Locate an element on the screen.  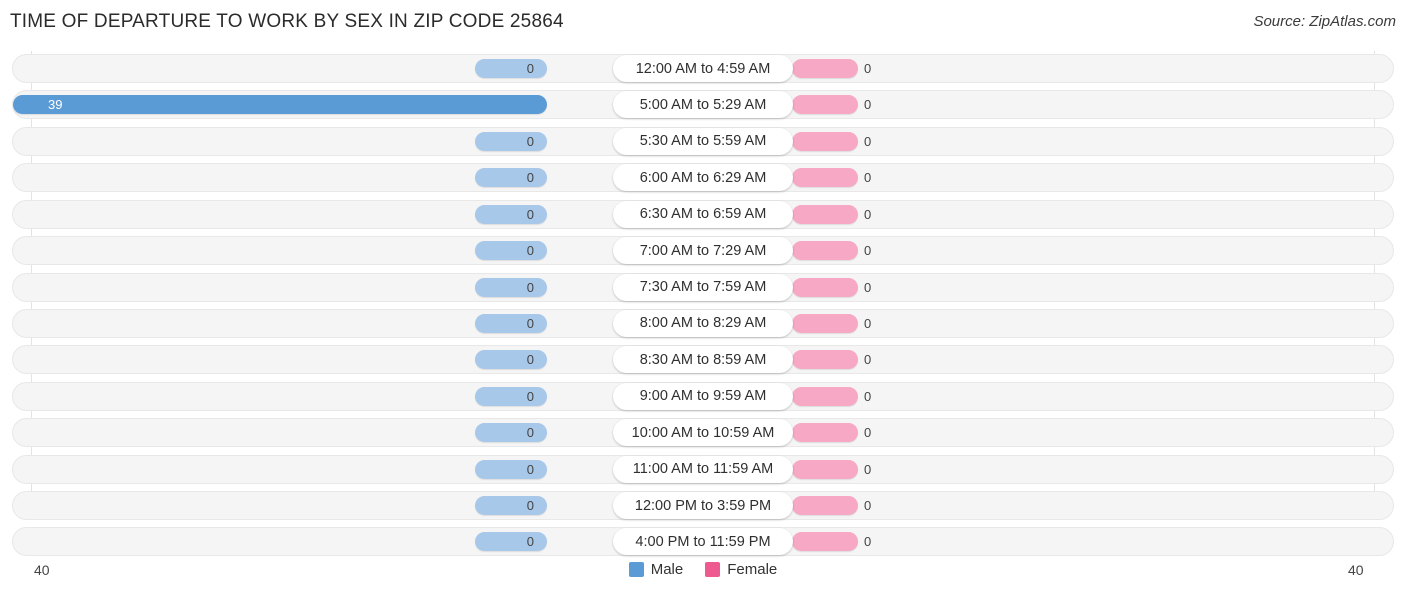
category-label-pill: 12:00 AM to 4:59 AM is located at coordinates (703, 68).